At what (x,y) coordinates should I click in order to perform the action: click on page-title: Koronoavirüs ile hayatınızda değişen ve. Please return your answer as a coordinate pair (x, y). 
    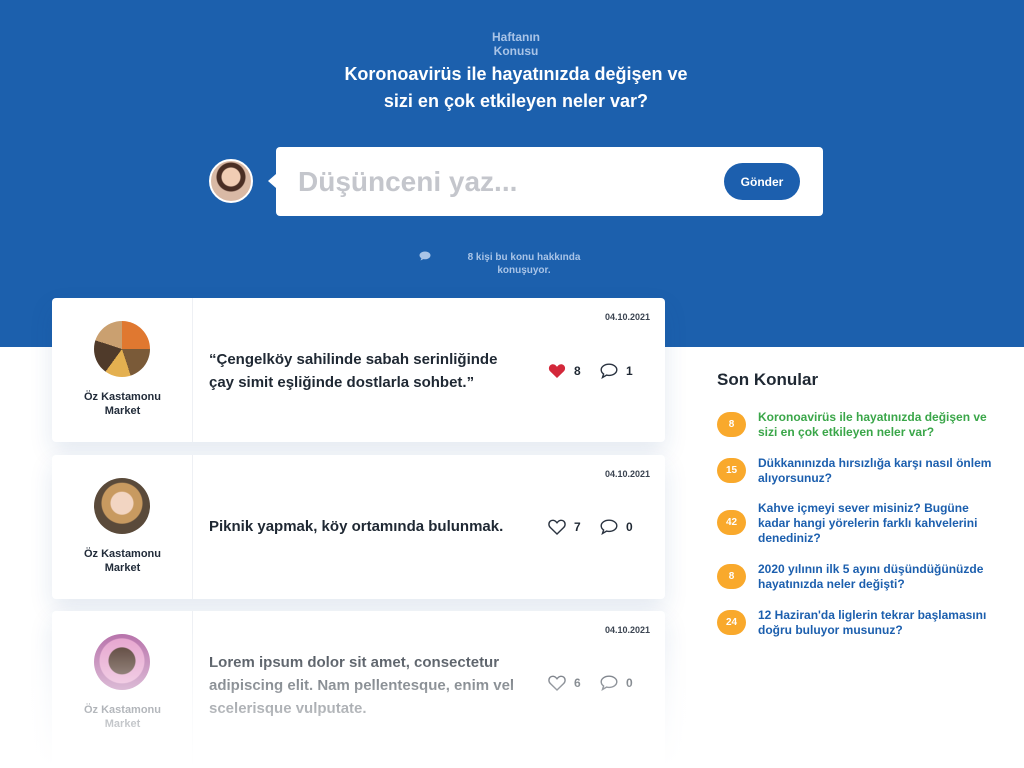
    Looking at the image, I should click on (516, 74).